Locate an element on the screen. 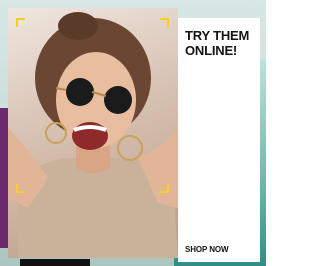 The height and width of the screenshot is (266, 320). frame-corner-bottom-left is located at coordinates (20, 188).